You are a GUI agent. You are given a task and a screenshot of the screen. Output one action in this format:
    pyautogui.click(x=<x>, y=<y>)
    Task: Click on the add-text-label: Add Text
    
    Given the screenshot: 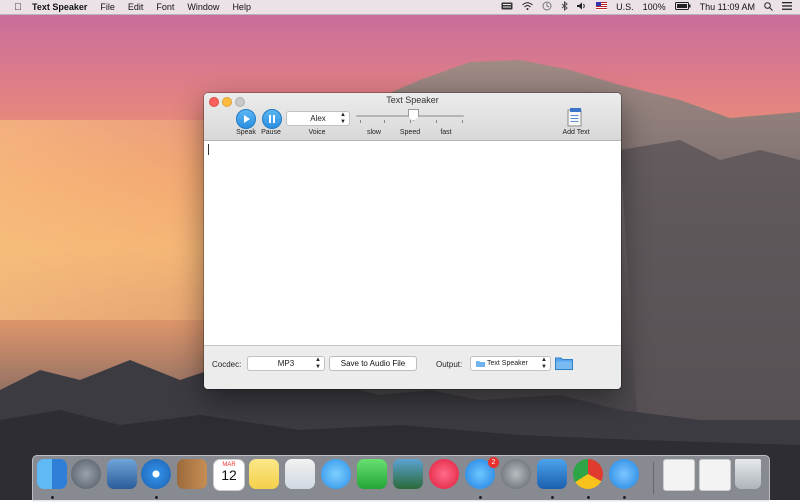 What is the action you would take?
    pyautogui.click(x=576, y=132)
    